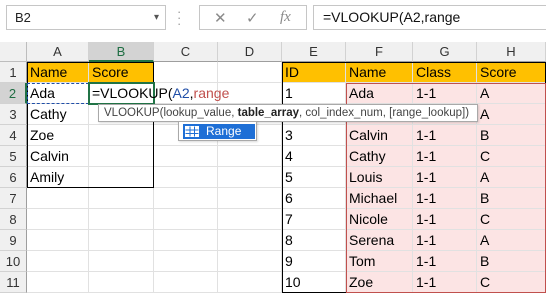  I want to click on cell-g4: 1-1, so click(445, 135).